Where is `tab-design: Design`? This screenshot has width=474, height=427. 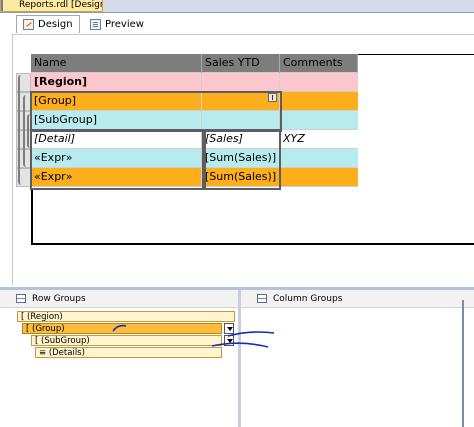 tab-design: Design is located at coordinates (48, 24).